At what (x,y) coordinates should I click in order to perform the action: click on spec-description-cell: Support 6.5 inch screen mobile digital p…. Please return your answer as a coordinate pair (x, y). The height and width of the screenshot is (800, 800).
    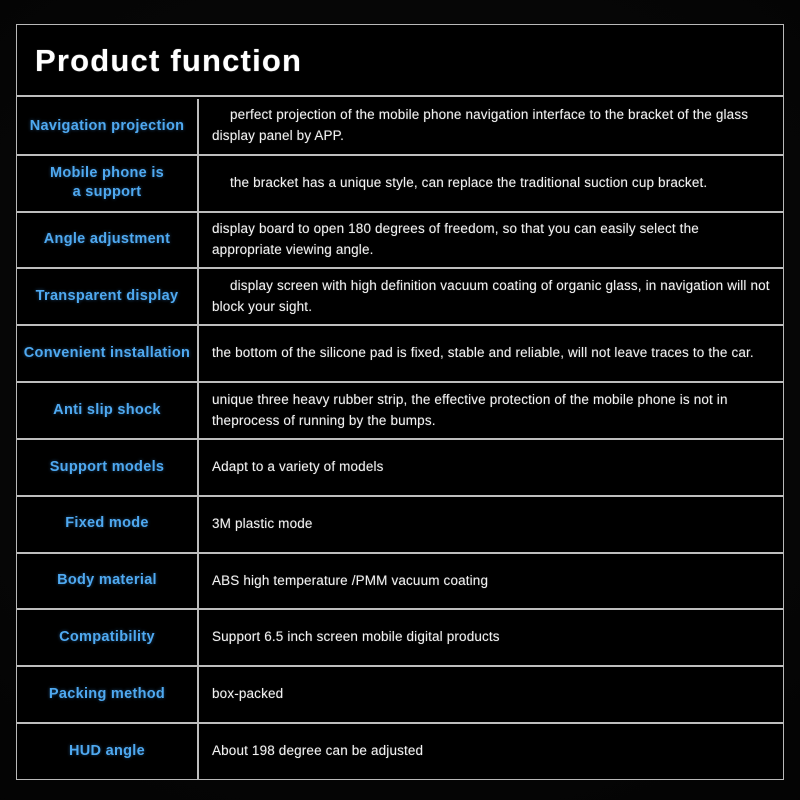
    Looking at the image, I should click on (491, 637).